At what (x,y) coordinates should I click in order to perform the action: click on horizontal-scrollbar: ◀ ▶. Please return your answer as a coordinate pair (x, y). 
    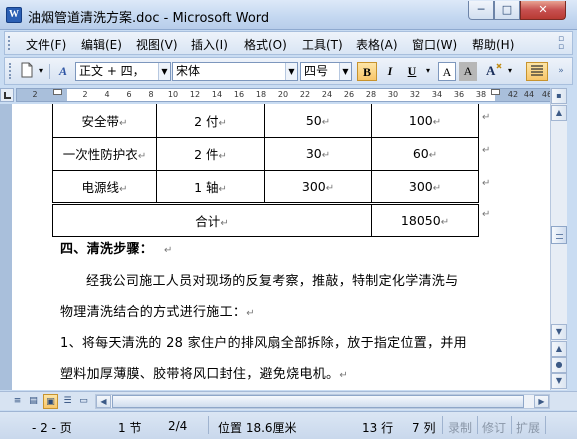
    Looking at the image, I should click on (322, 401).